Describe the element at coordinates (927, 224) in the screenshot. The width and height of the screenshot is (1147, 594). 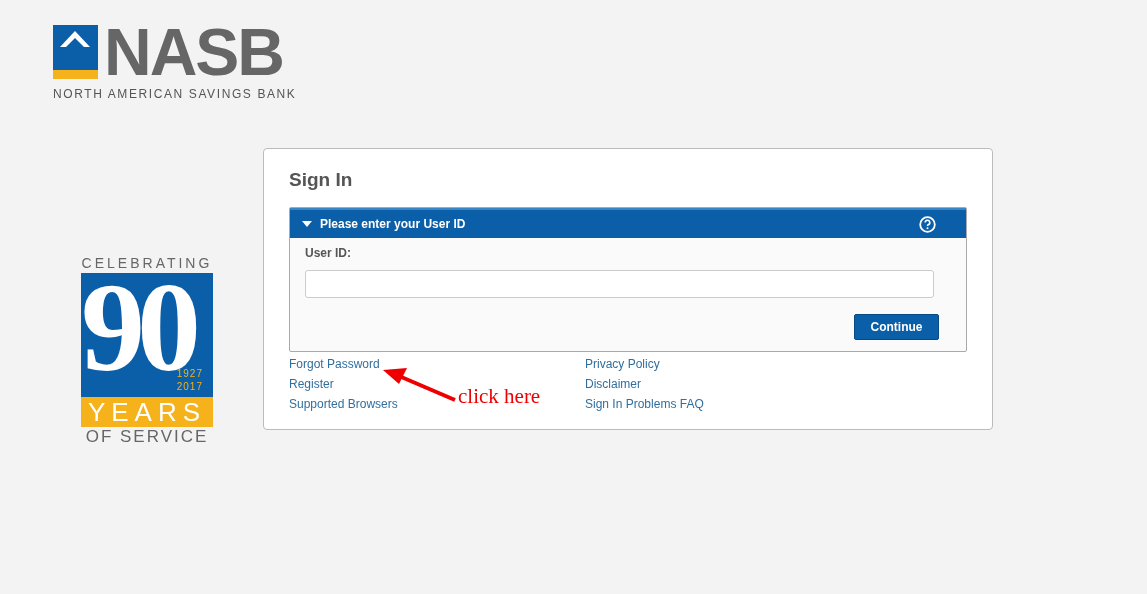
I see `help-icon` at that location.